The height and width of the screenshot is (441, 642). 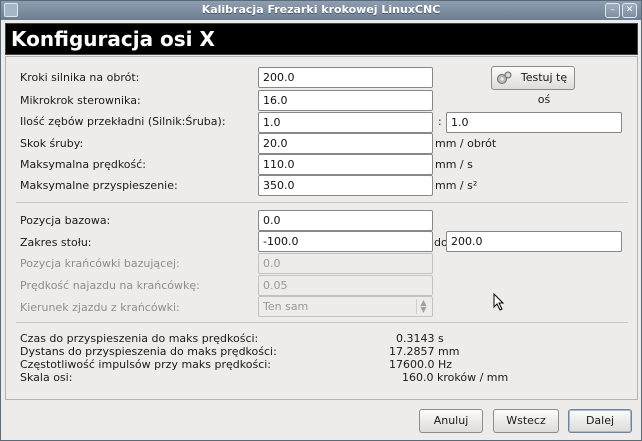 I want to click on back-button: Wstecz, so click(x=526, y=421).